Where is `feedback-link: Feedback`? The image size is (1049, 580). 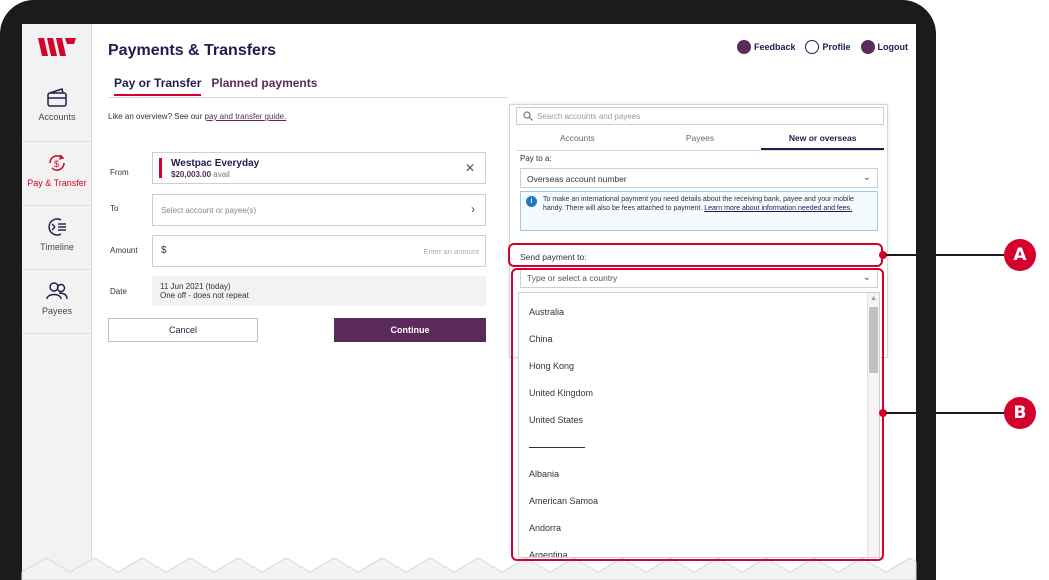 feedback-link: Feedback is located at coordinates (766, 47).